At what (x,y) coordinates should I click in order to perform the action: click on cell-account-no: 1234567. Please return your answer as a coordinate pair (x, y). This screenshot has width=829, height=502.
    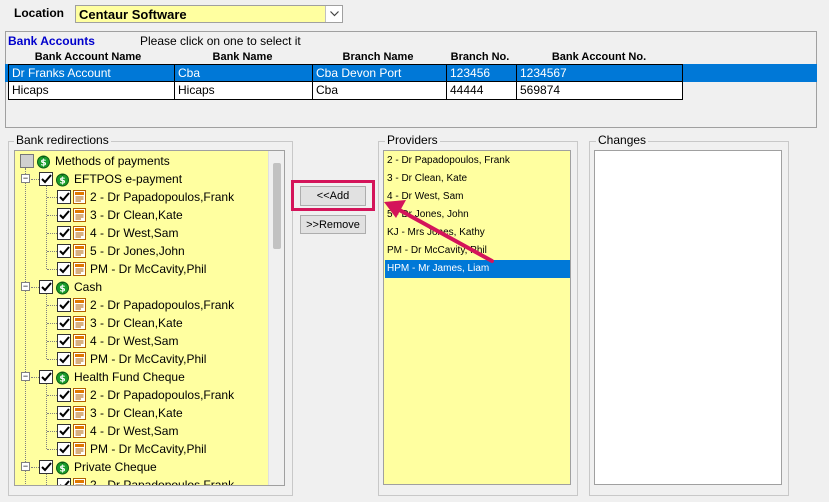
    Looking at the image, I should click on (543, 73).